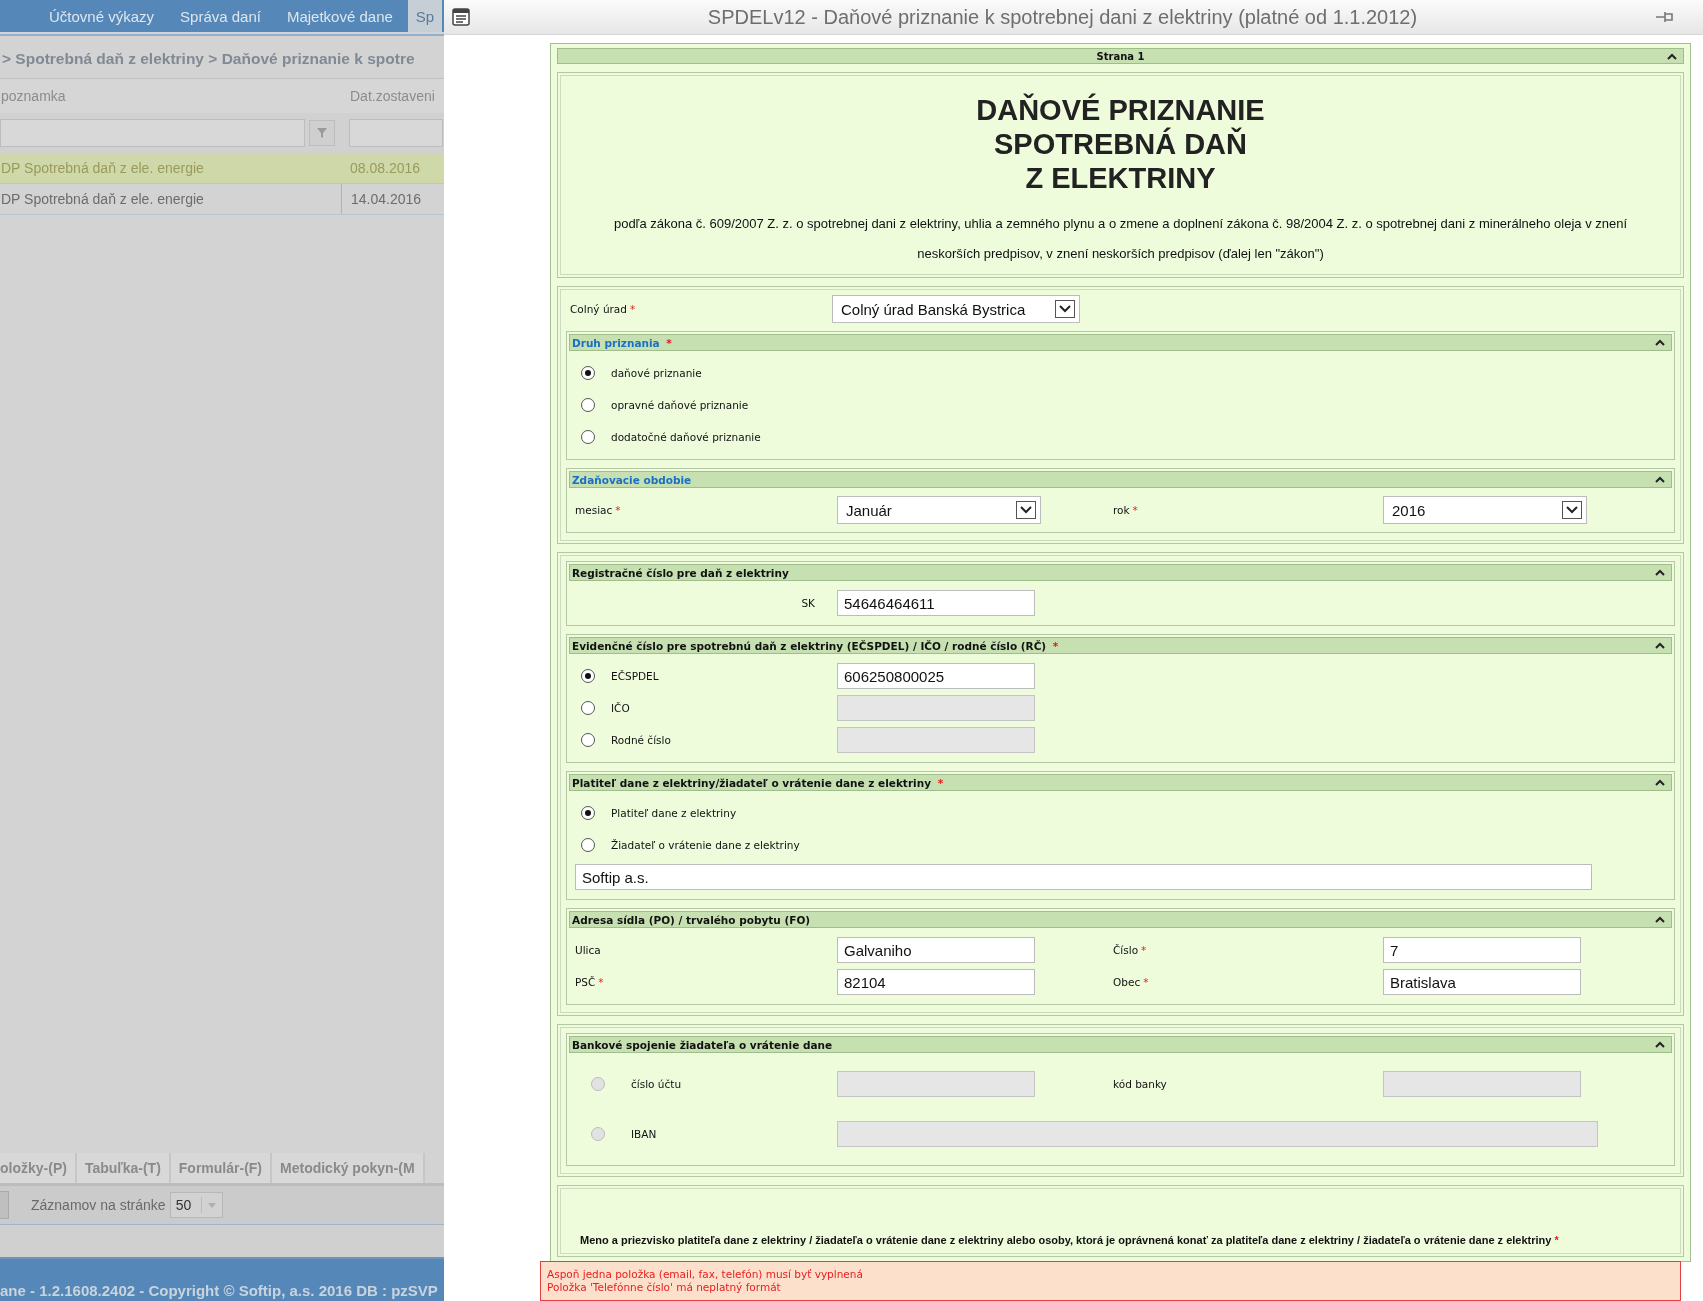  I want to click on group-header: Adresa sídla (PO) / trvalého pobytu (FO), so click(1120, 919).